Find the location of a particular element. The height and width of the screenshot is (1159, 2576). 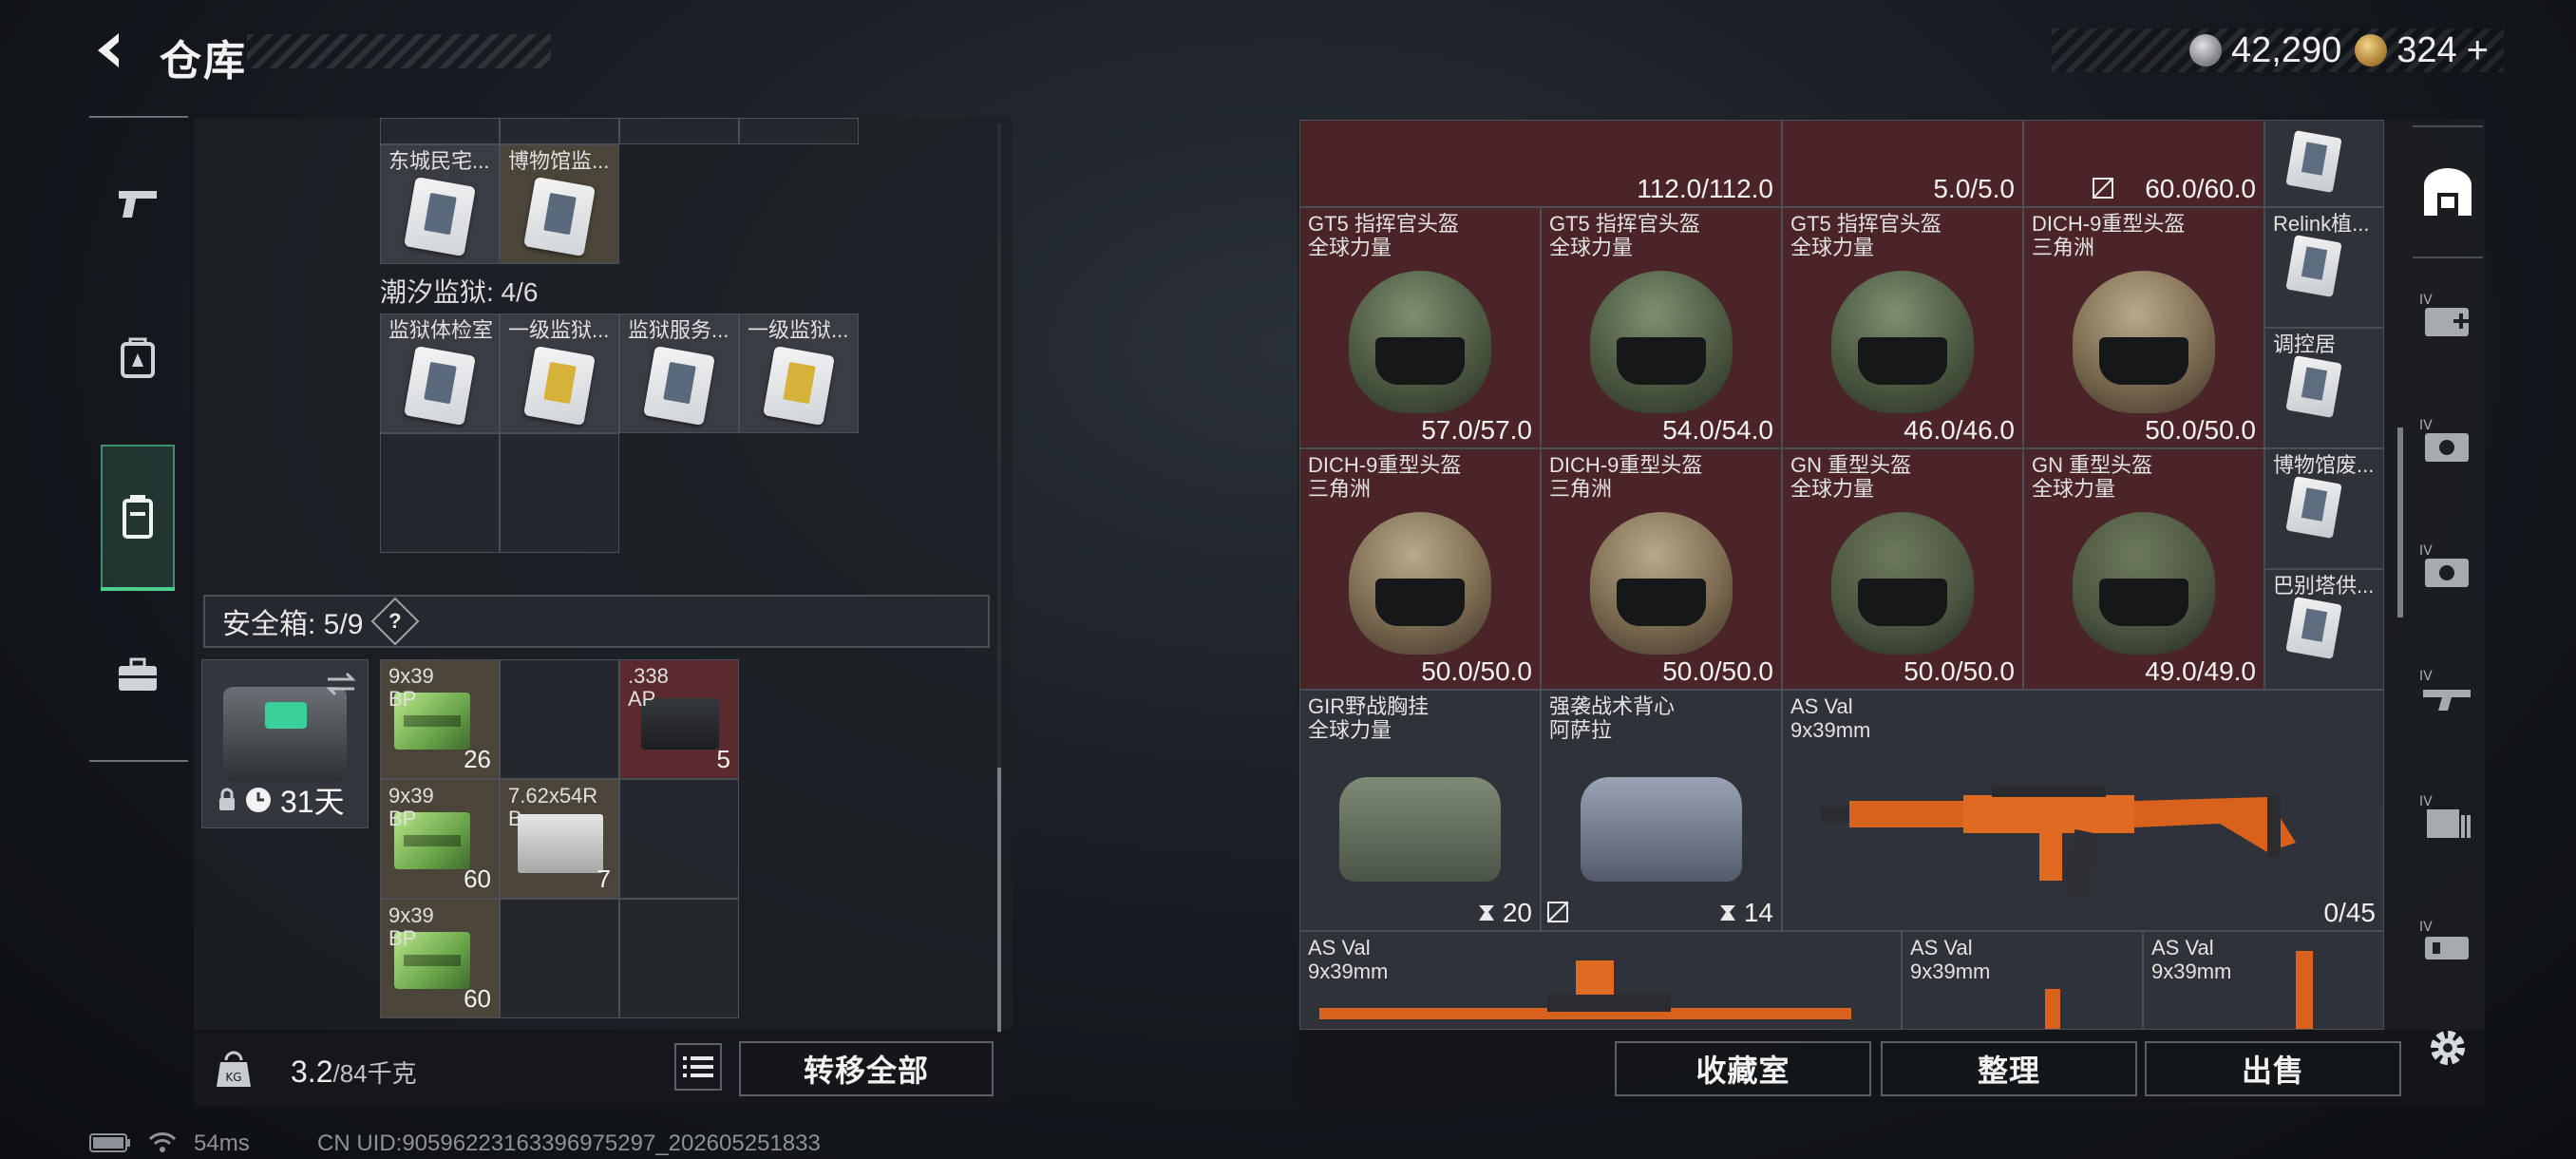

nav-weapons is located at coordinates (138, 204).